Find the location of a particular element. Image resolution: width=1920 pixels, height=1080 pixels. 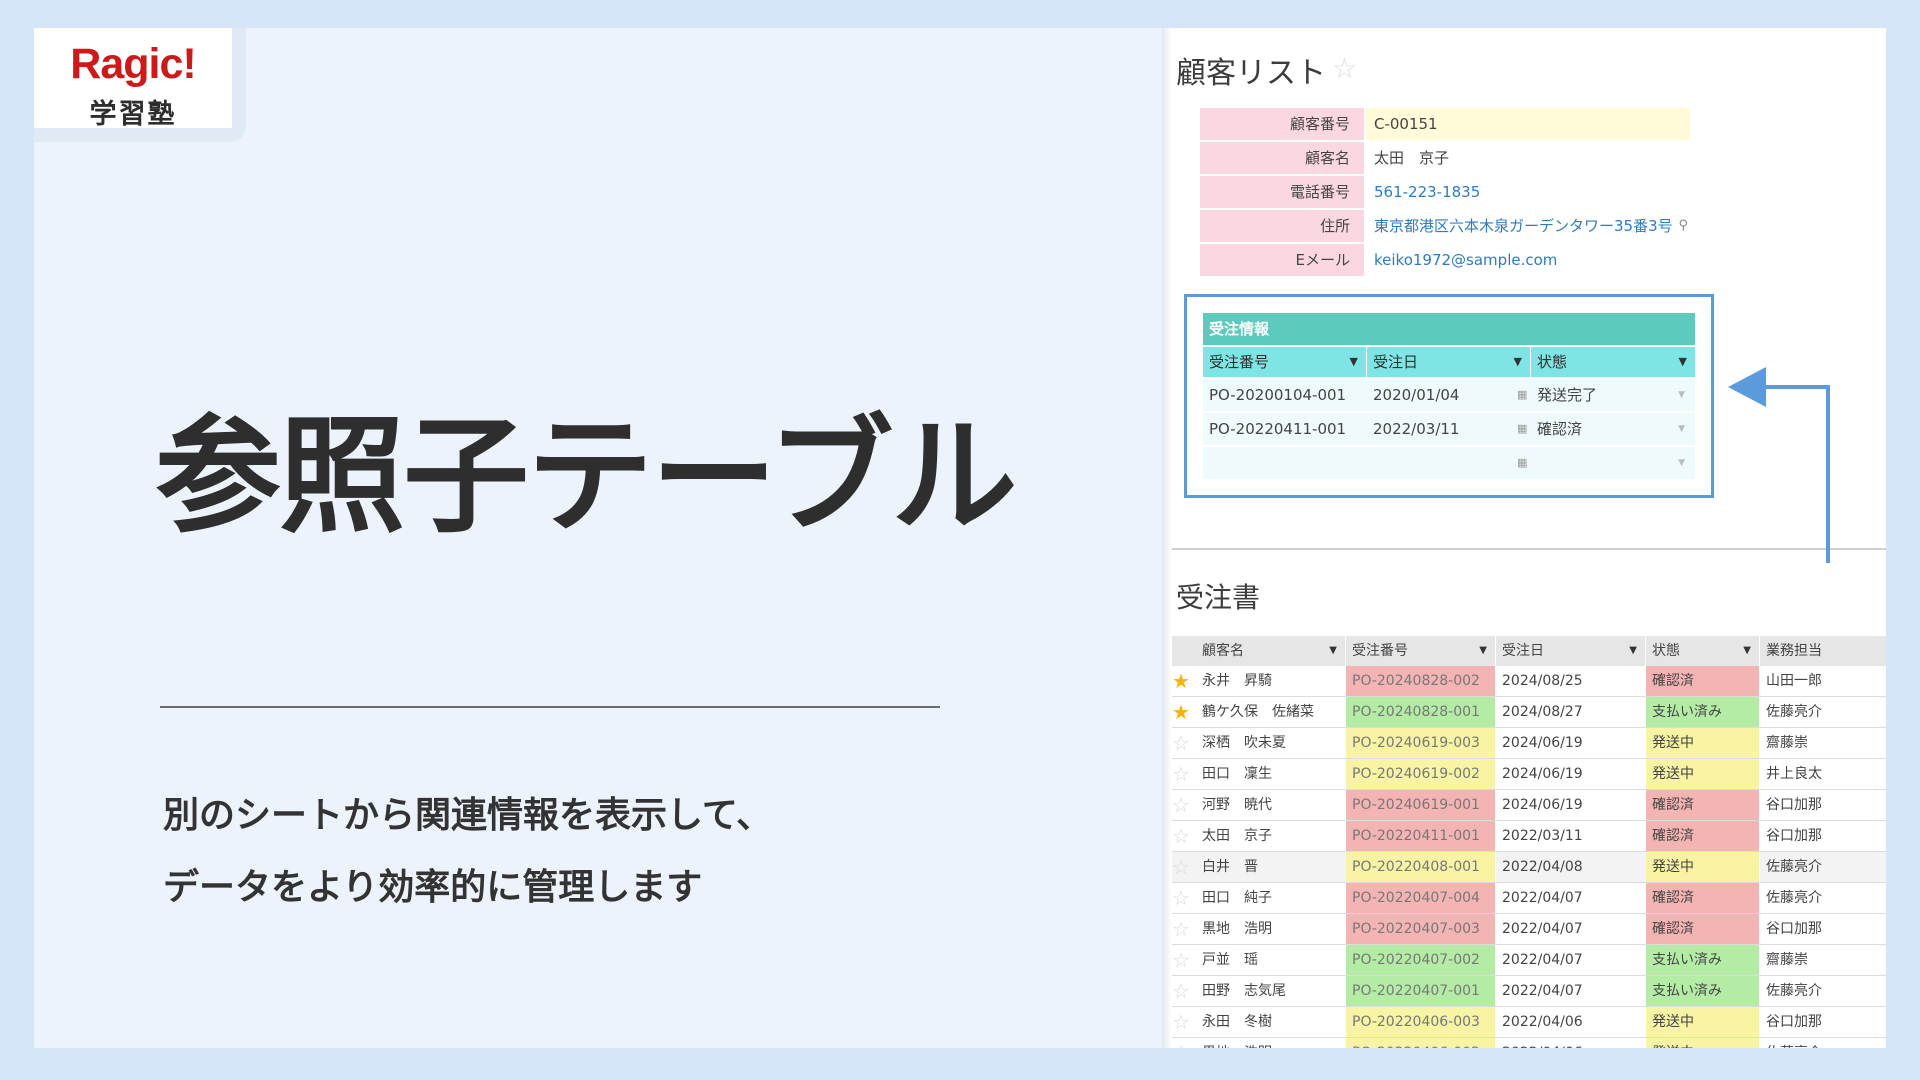

reference-arrow is located at coordinates (1779, 465).